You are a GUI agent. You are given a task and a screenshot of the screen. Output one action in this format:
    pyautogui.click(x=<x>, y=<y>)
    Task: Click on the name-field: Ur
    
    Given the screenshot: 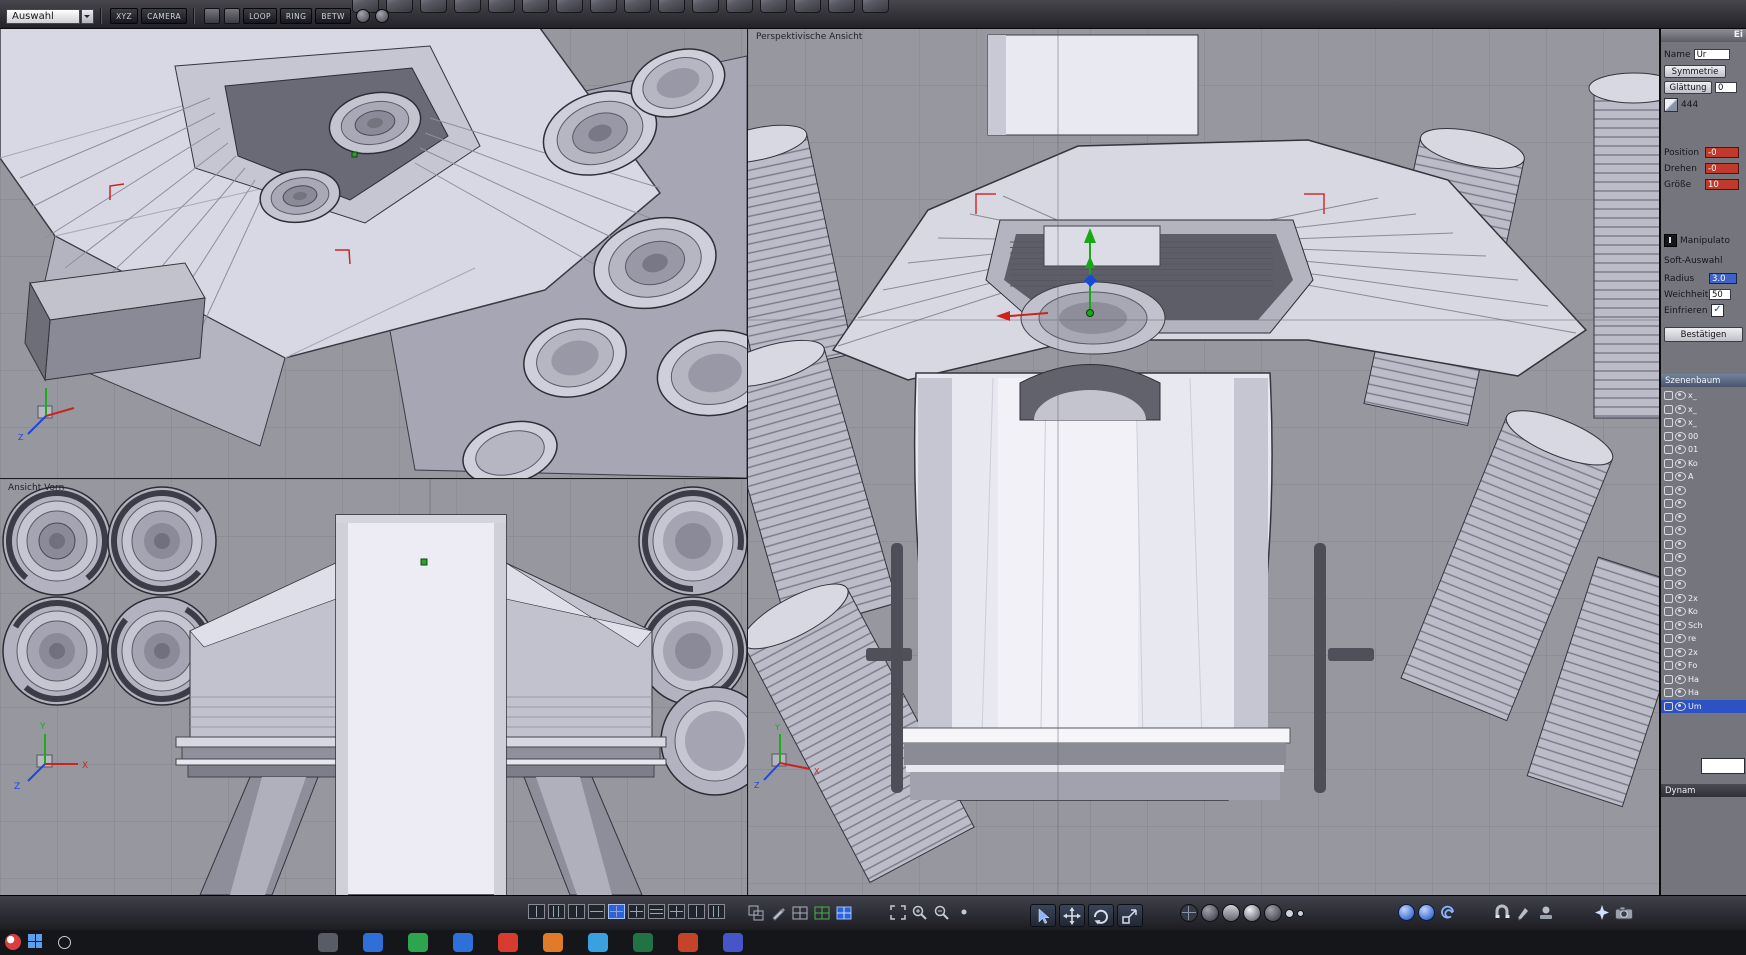 What is the action you would take?
    pyautogui.click(x=1711, y=54)
    